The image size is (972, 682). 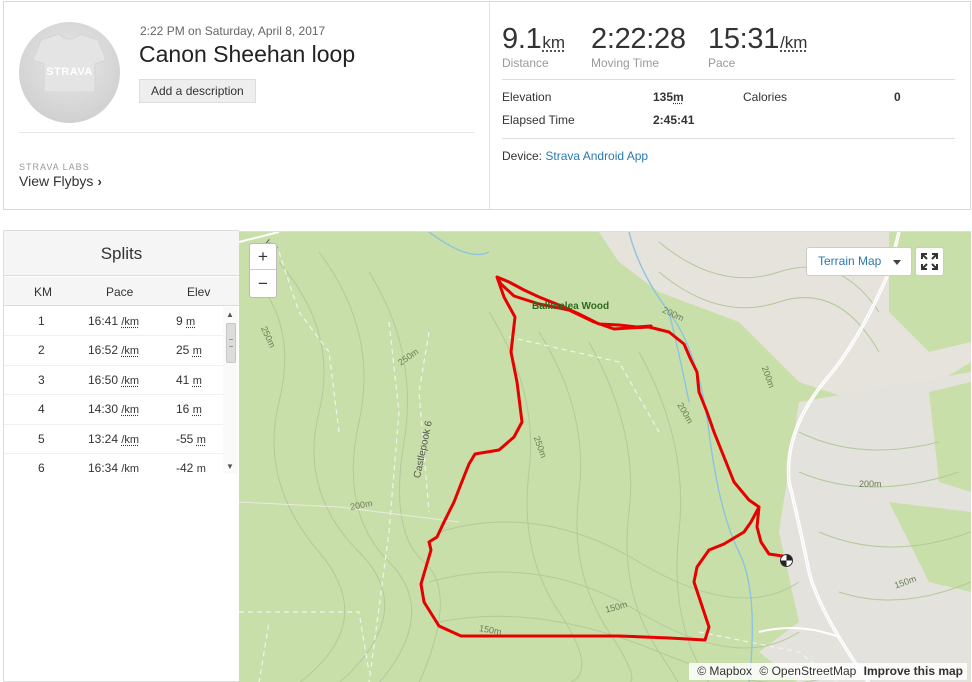 I want to click on calories-label: Calories, so click(x=765, y=97).